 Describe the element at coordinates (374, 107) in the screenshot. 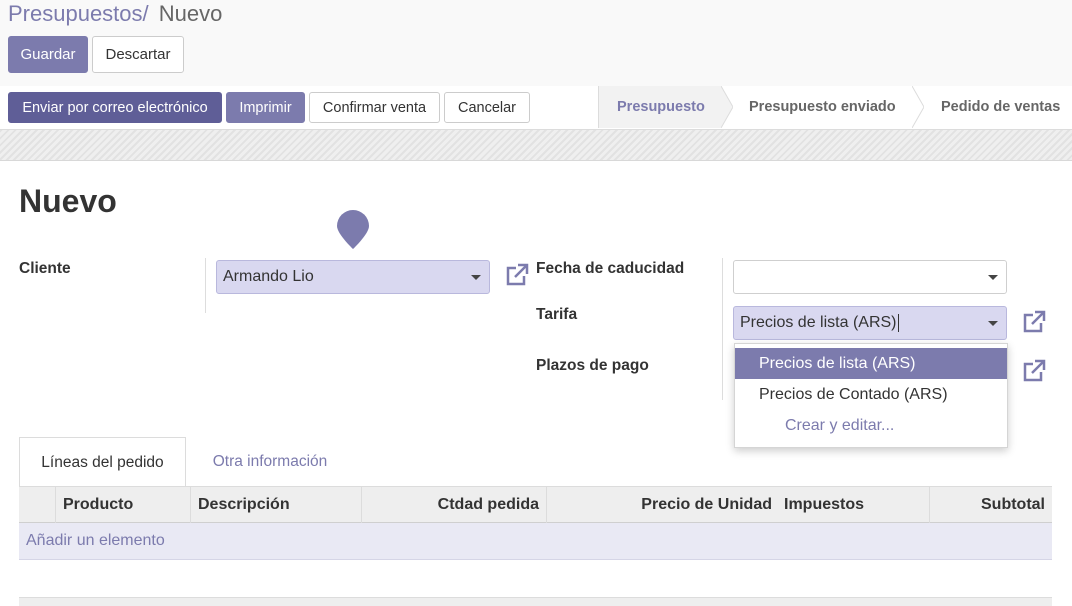

I see `confirm-sale-button: Confirmar venta` at that location.